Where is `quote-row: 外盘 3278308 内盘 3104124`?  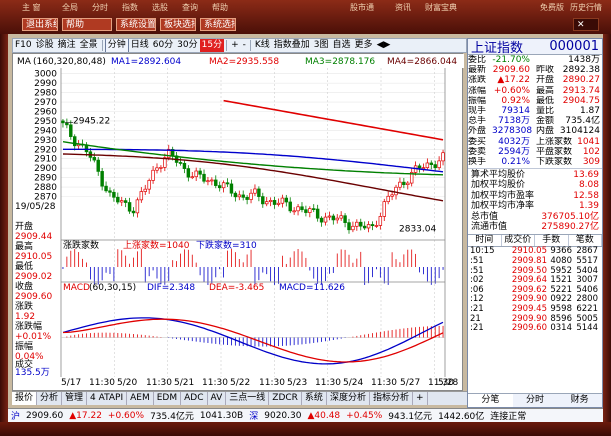
quote-row: 外盘 3278308 内盘 3104124 is located at coordinates (535, 131).